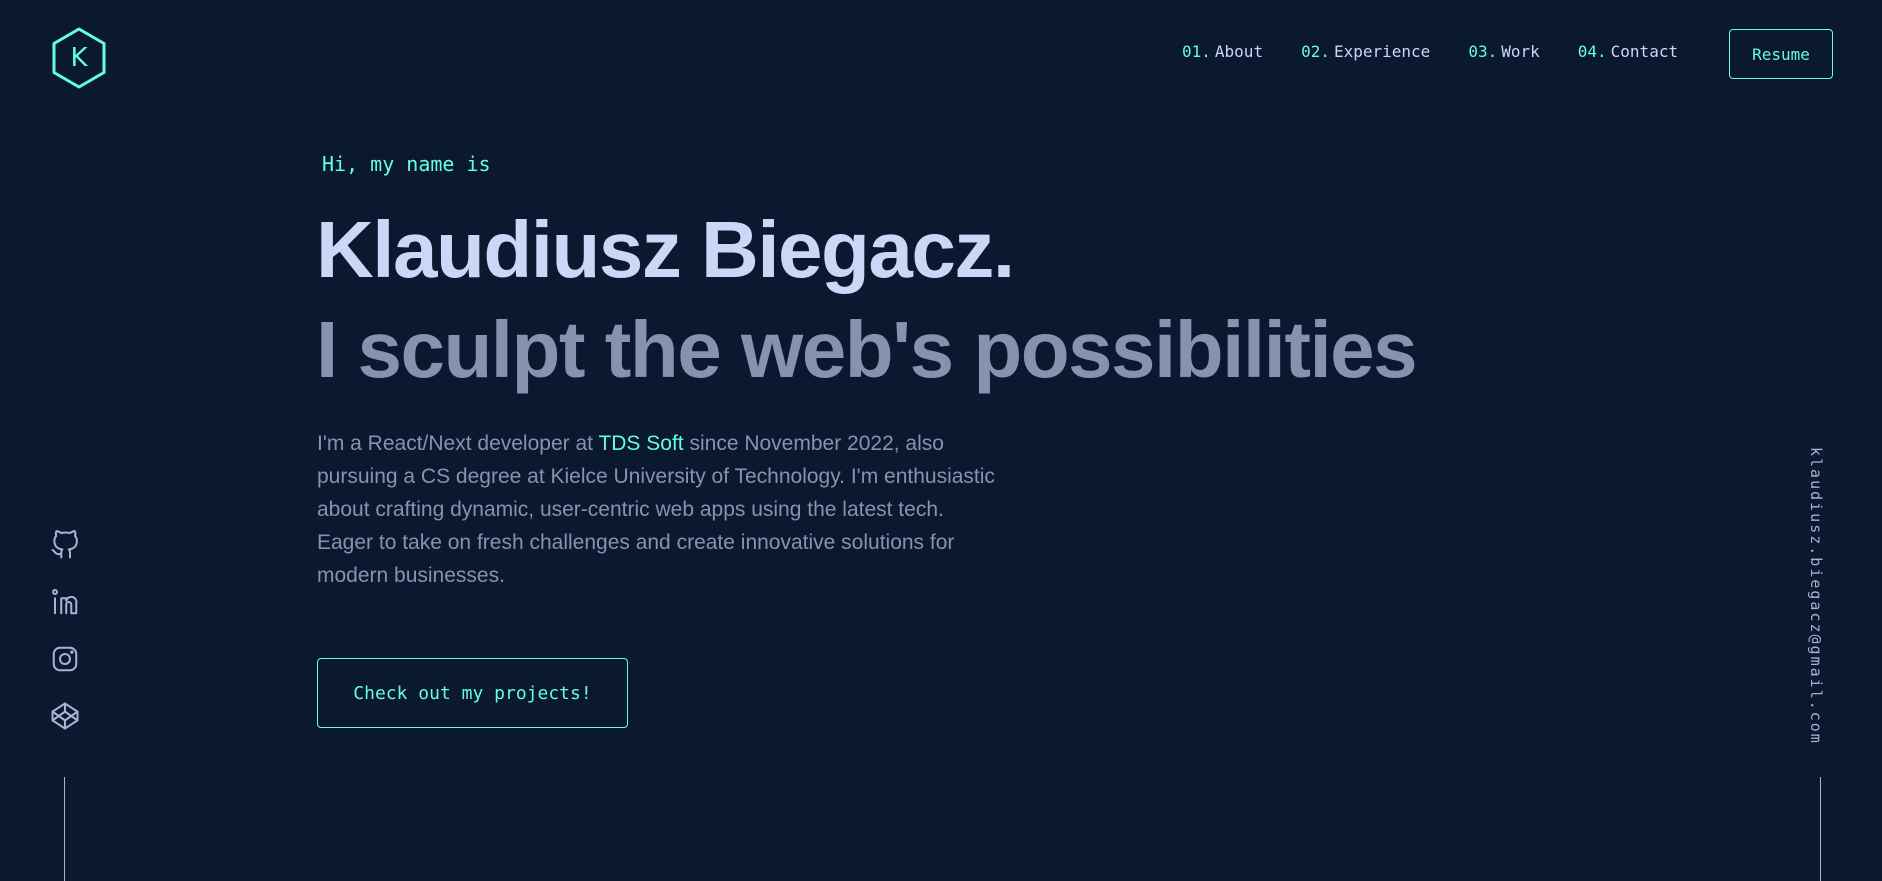 This screenshot has width=1882, height=881. I want to click on resume-button: Resume, so click(1781, 54).